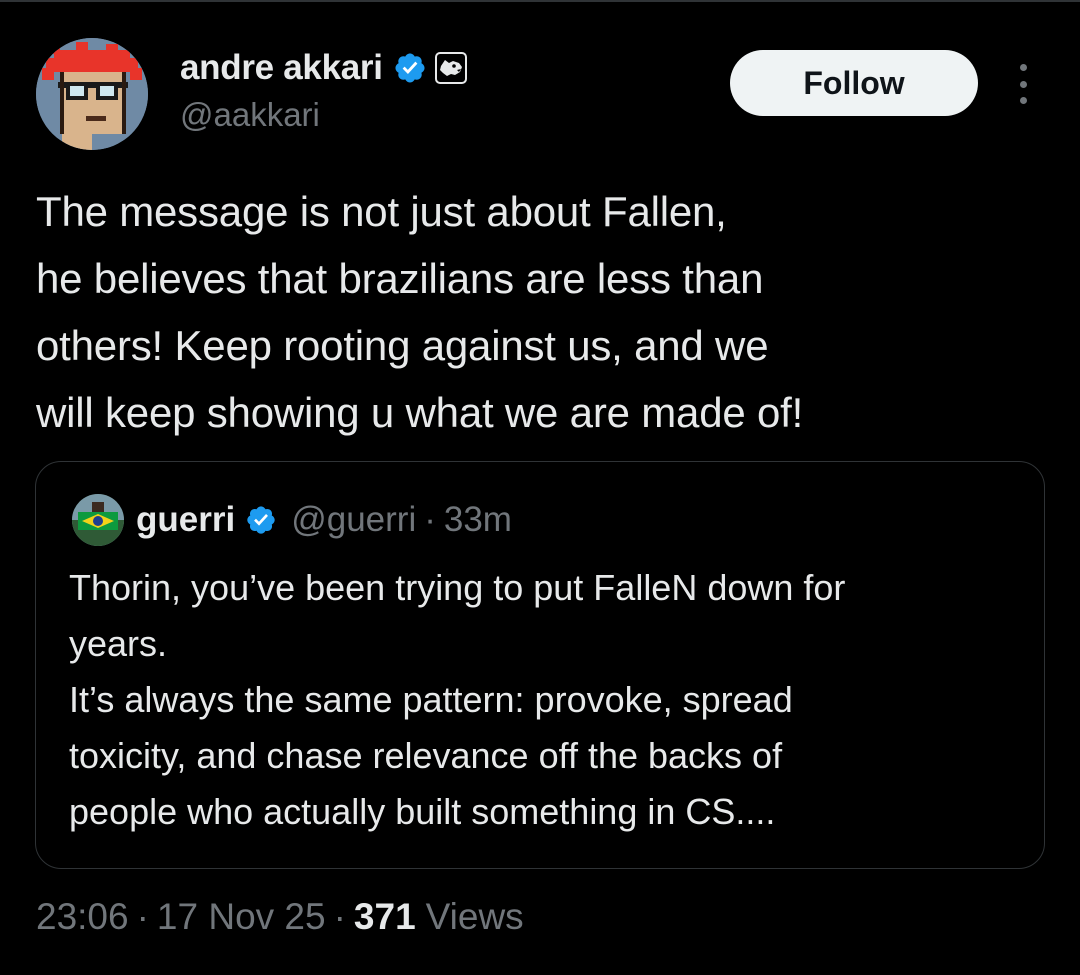 This screenshot has height=975, width=1080. Describe the element at coordinates (478, 520) in the screenshot. I see `quote-timestamp: 33m` at that location.